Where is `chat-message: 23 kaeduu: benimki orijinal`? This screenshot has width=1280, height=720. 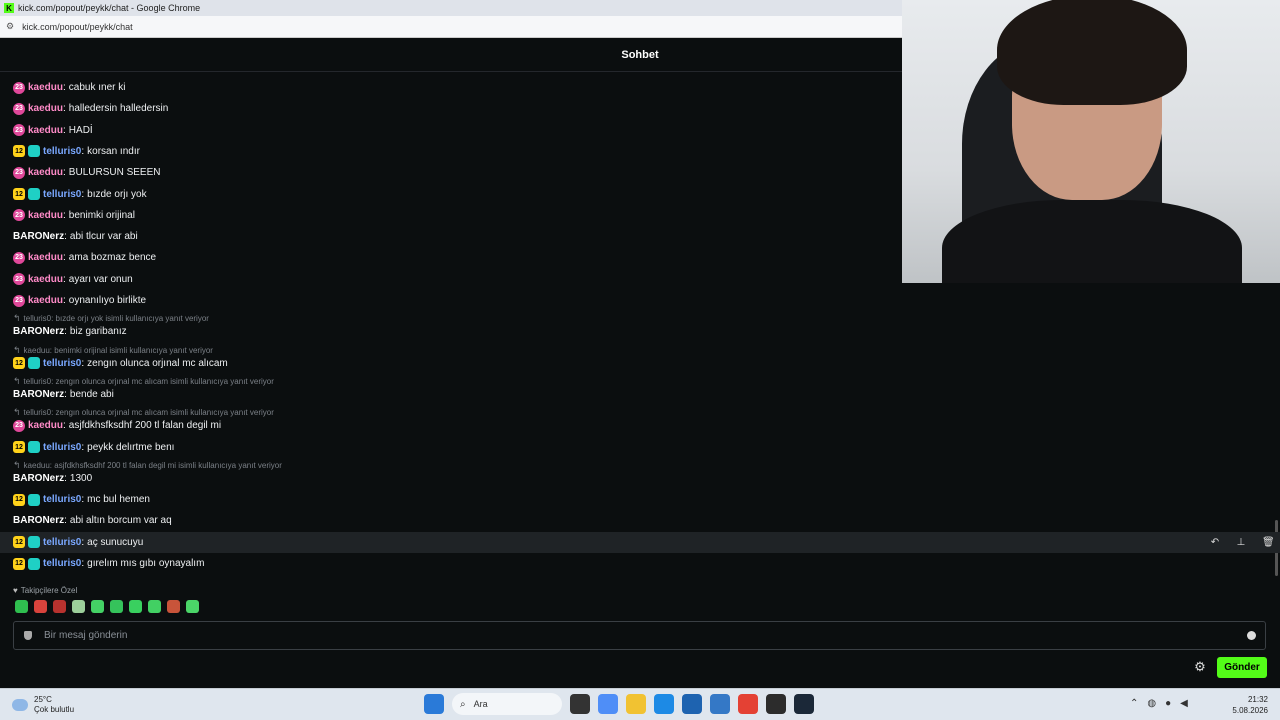 chat-message: 23 kaeduu: benimki orijinal is located at coordinates (640, 215).